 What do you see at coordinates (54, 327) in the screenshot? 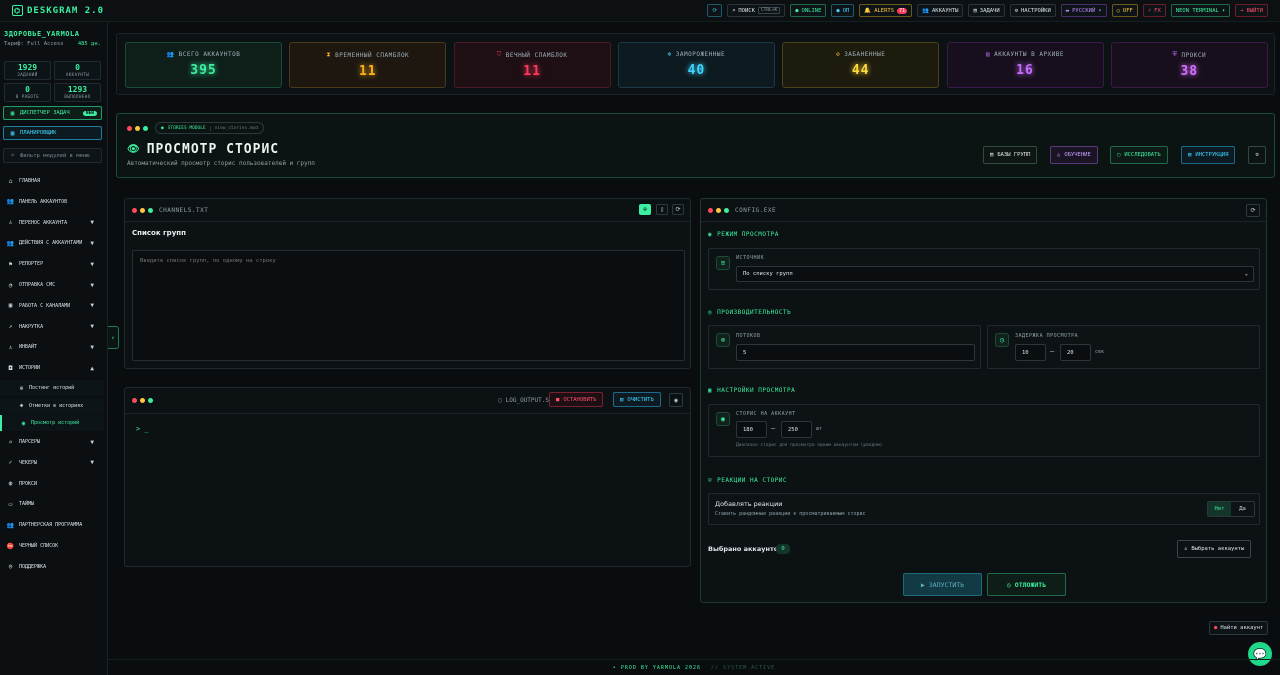
I see `sidebar-item: ↗ НАКРУТКА ▼` at bounding box center [54, 327].